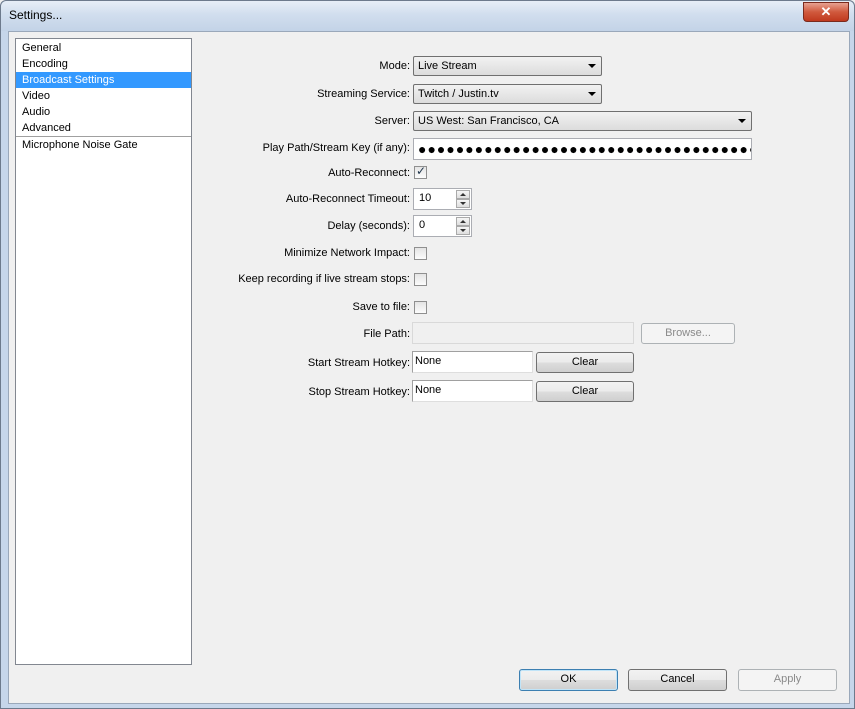 Image resolution: width=855 pixels, height=709 pixels. What do you see at coordinates (103, 96) in the screenshot?
I see `nav-item-video: Video` at bounding box center [103, 96].